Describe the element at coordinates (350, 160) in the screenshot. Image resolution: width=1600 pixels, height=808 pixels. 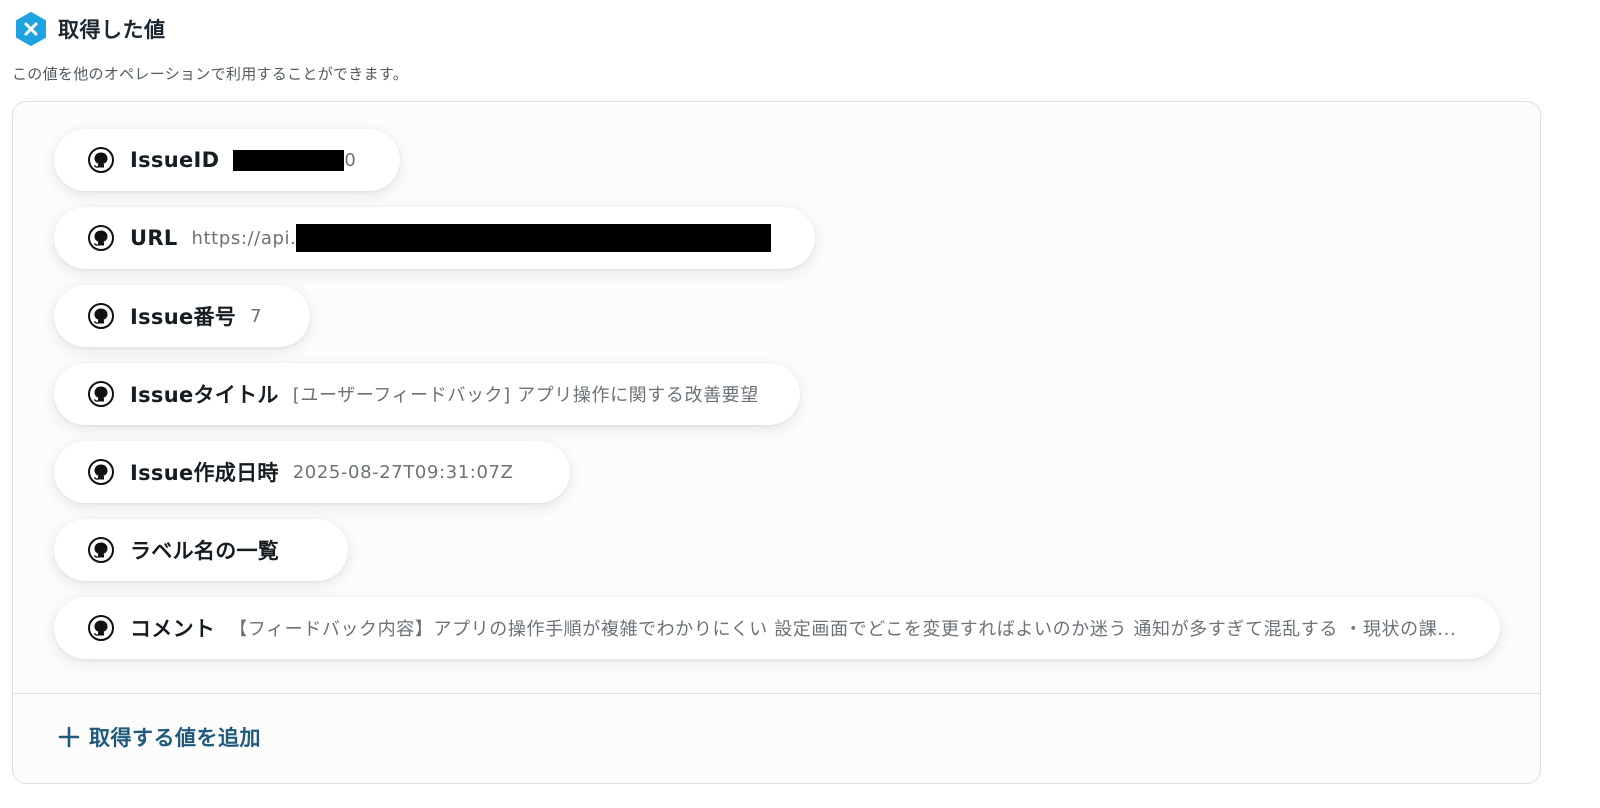
I see `field-value: 0` at that location.